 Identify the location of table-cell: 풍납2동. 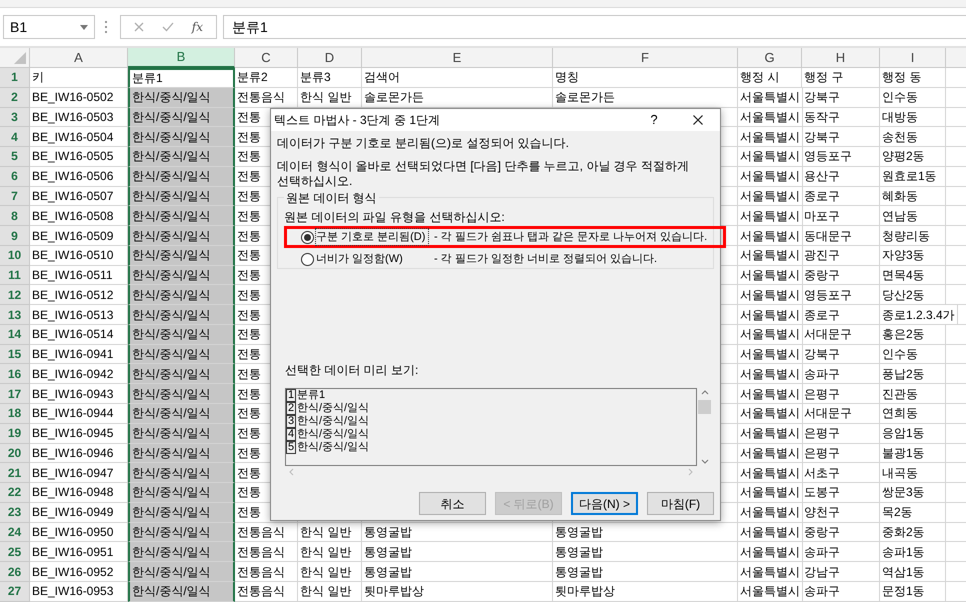
(913, 374).